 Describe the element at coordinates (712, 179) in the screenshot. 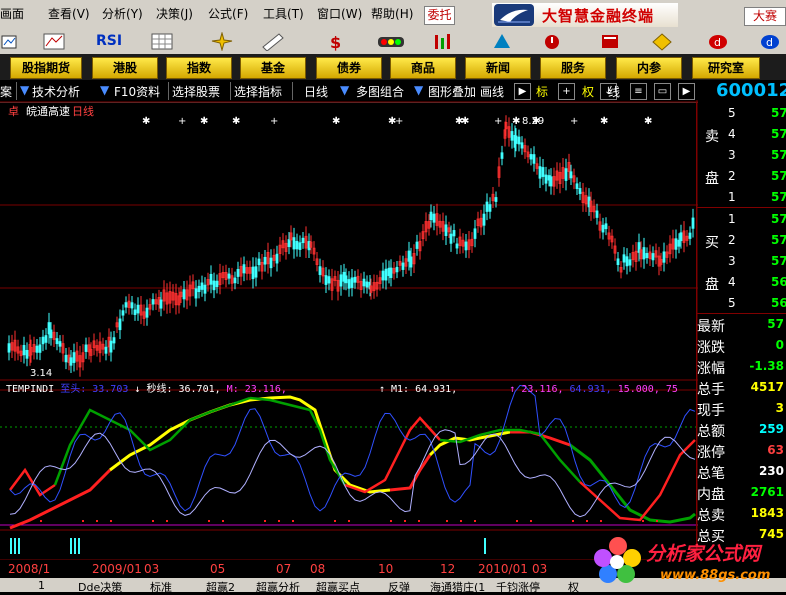

I see `sell-label: 盘` at that location.